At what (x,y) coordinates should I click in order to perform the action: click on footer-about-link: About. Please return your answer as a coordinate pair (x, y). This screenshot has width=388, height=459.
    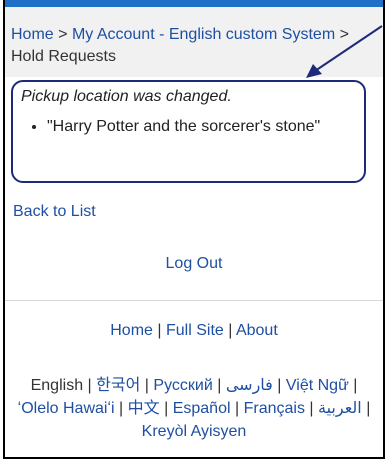
    Looking at the image, I should click on (257, 330).